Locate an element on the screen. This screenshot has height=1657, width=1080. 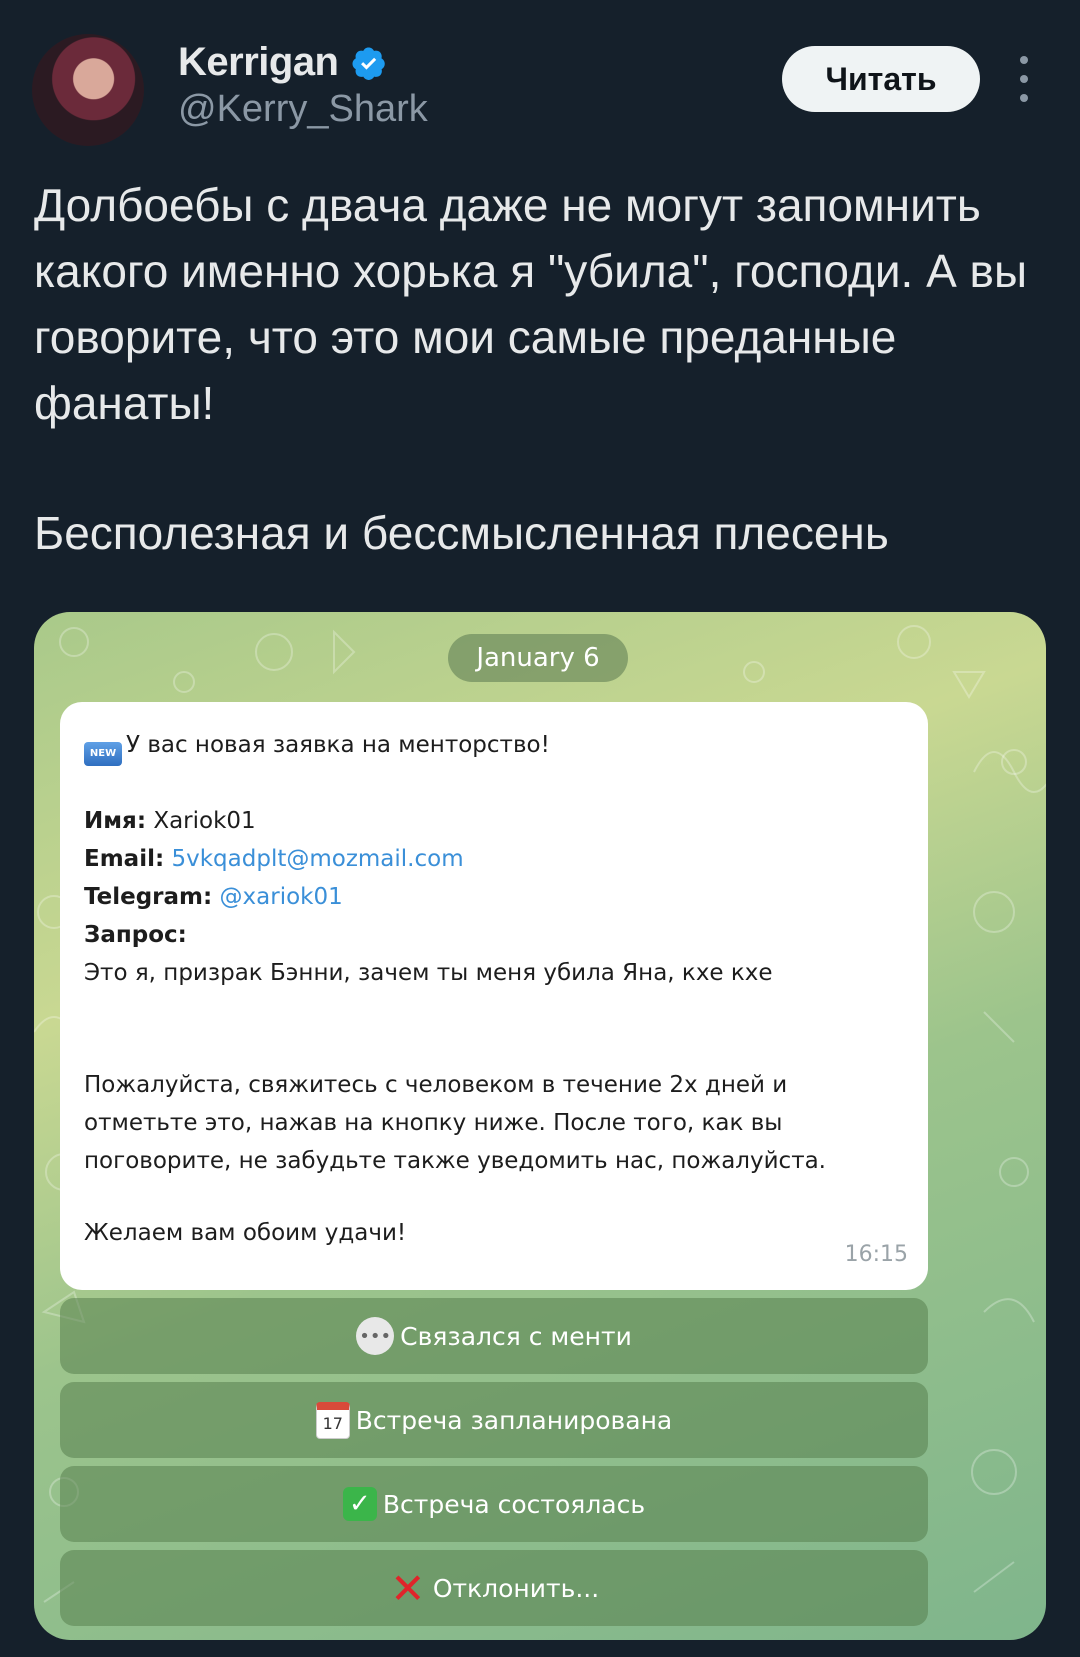
closing-line: Желаем вам обоим удачи! is located at coordinates (245, 1233).